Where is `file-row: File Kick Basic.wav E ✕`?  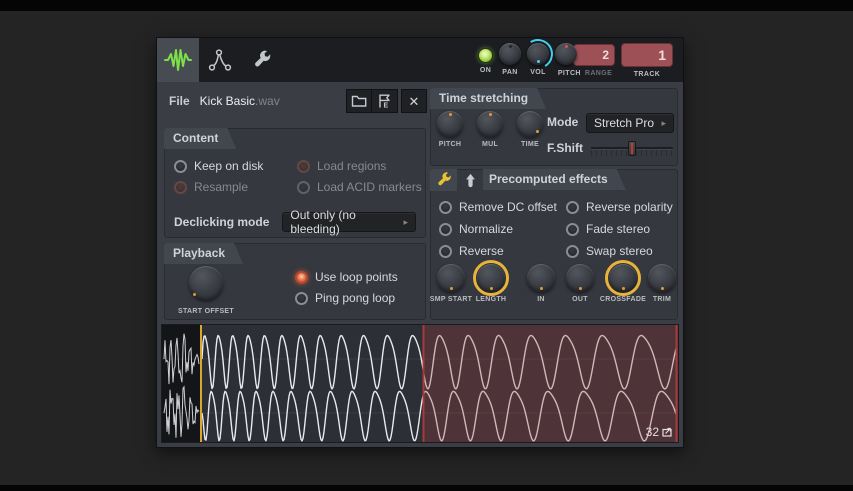
file-row: File Kick Basic.wav E ✕ is located at coordinates (298, 101).